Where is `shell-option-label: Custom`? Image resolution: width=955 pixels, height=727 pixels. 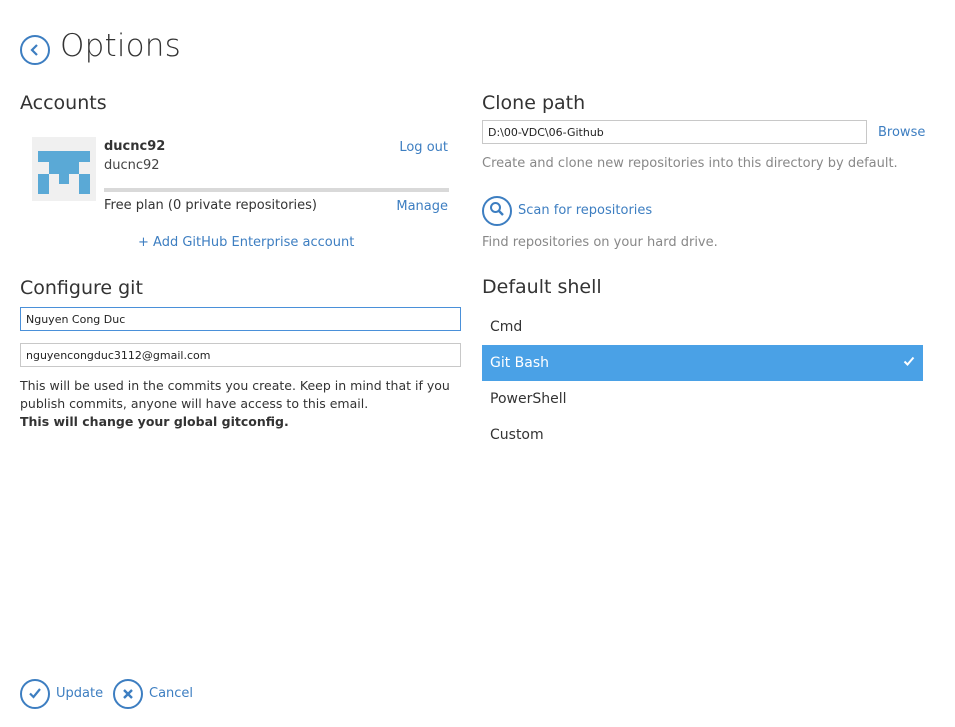
shell-option-label: Custom is located at coordinates (517, 435).